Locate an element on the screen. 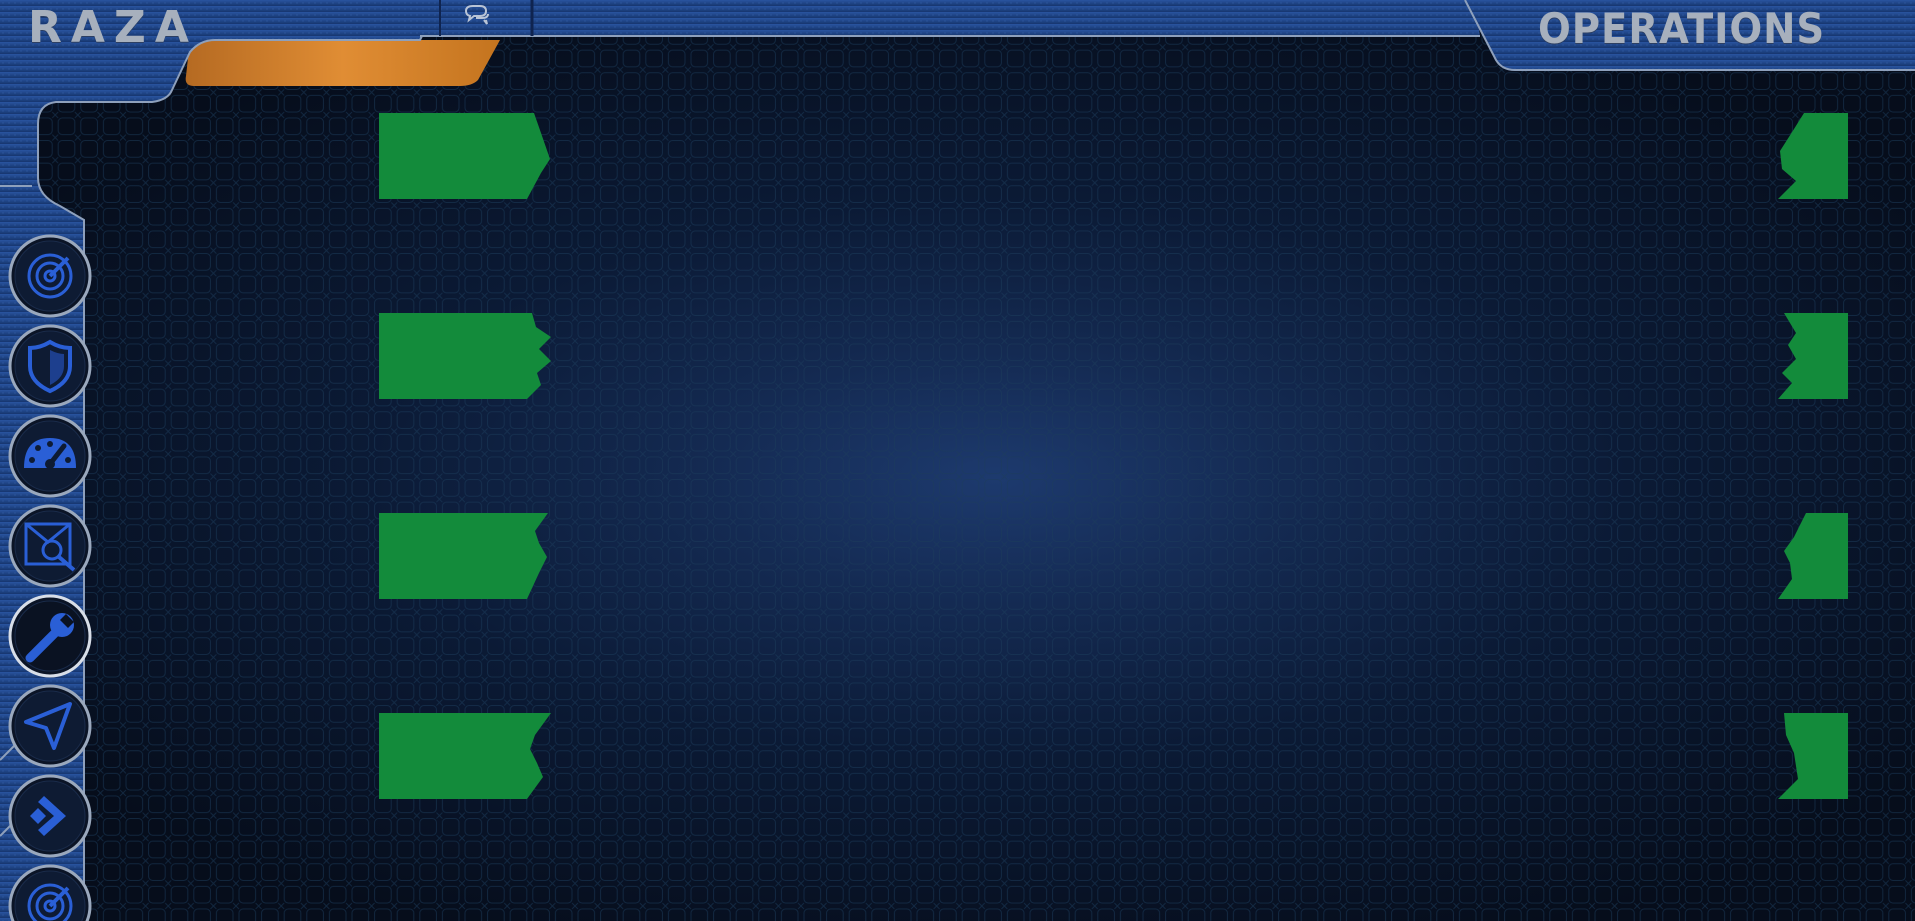 Image resolution: width=1915 pixels, height=921 pixels. nav-tool-button is located at coordinates (50, 636).